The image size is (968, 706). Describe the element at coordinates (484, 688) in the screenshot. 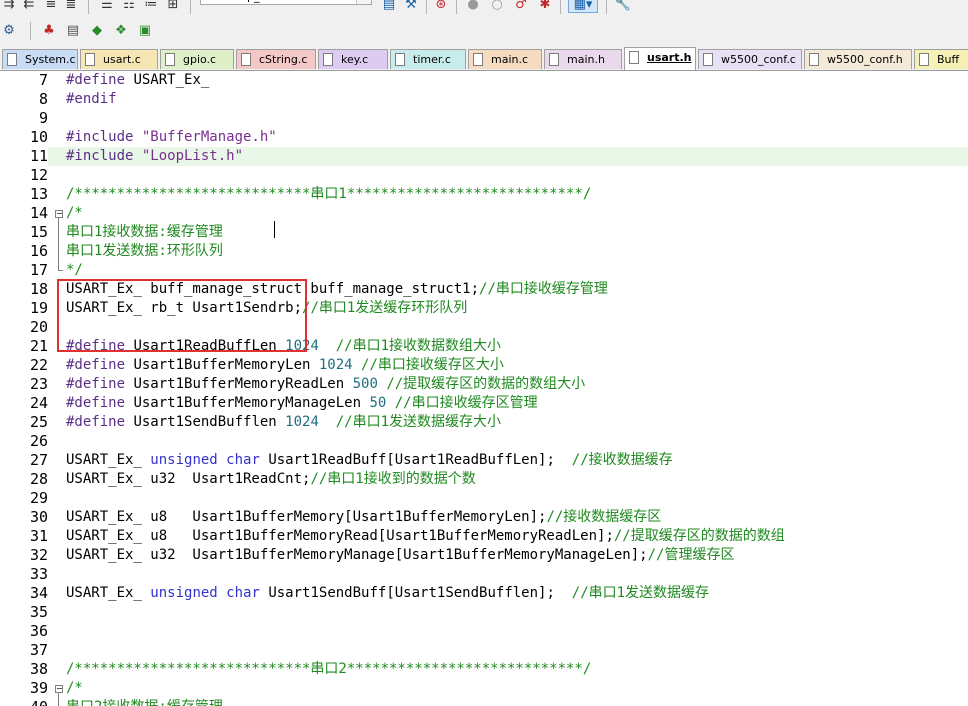

I see `code-line: 39 /*` at that location.